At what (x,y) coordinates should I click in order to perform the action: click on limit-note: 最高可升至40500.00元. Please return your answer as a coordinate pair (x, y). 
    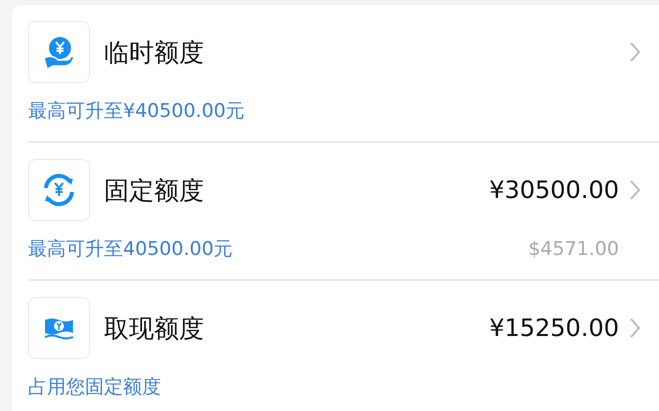
    Looking at the image, I should click on (130, 249).